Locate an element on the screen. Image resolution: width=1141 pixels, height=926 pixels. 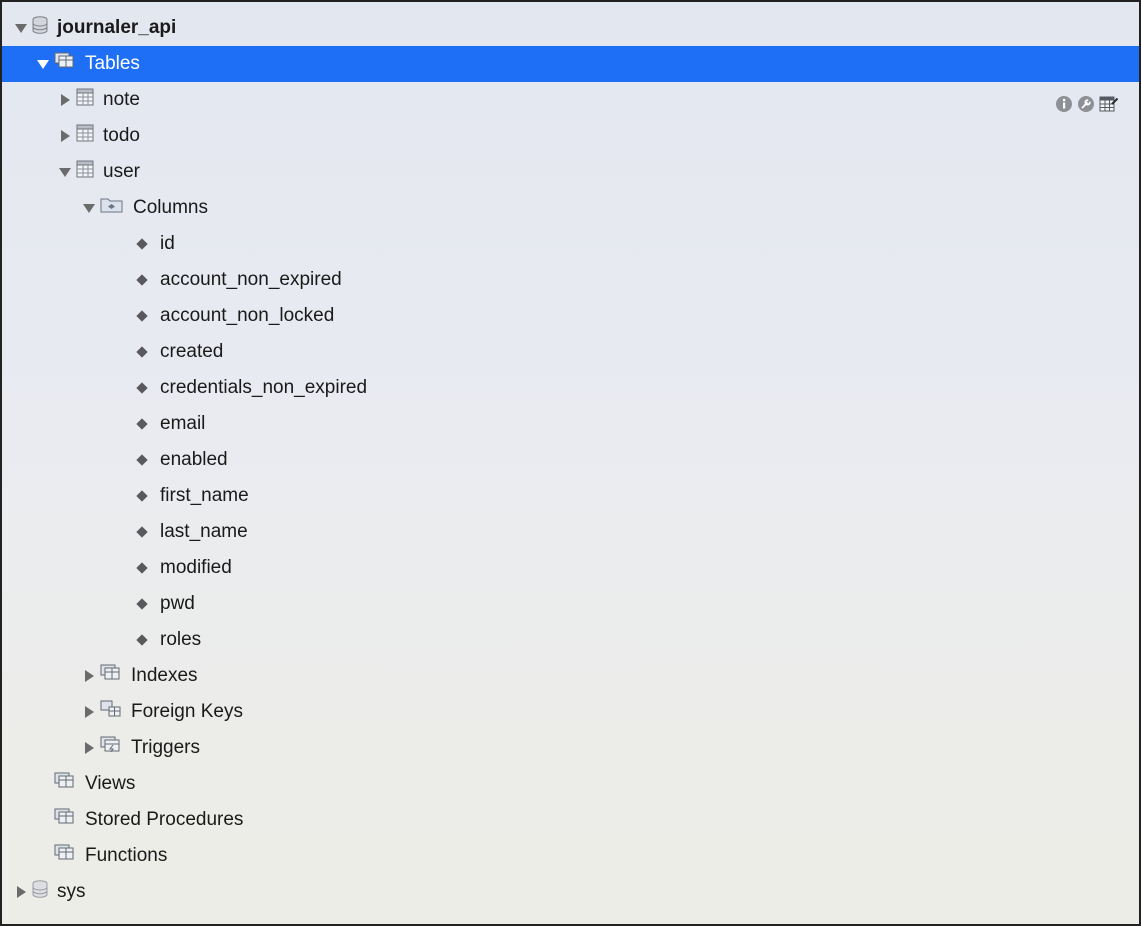
views-group-label: Views is located at coordinates (110, 783).